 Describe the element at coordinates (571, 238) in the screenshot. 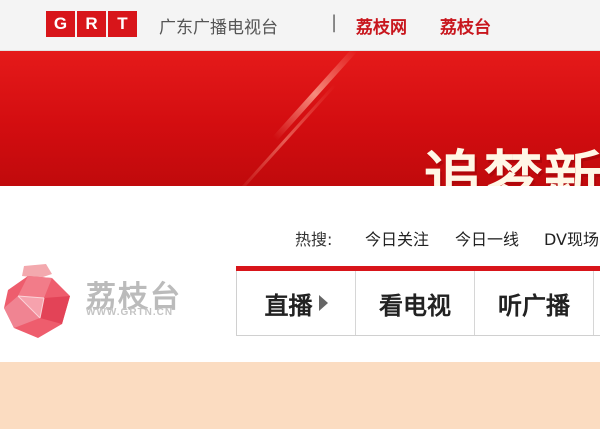

I see `hot-search-link-dv-scene: DV现场` at that location.